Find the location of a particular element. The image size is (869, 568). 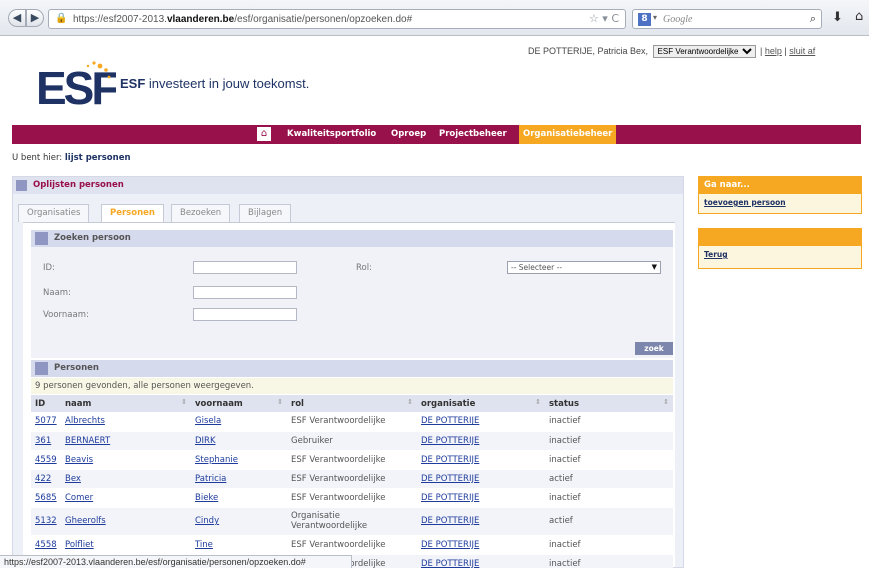

nav-oproep: Oproep is located at coordinates (408, 134).